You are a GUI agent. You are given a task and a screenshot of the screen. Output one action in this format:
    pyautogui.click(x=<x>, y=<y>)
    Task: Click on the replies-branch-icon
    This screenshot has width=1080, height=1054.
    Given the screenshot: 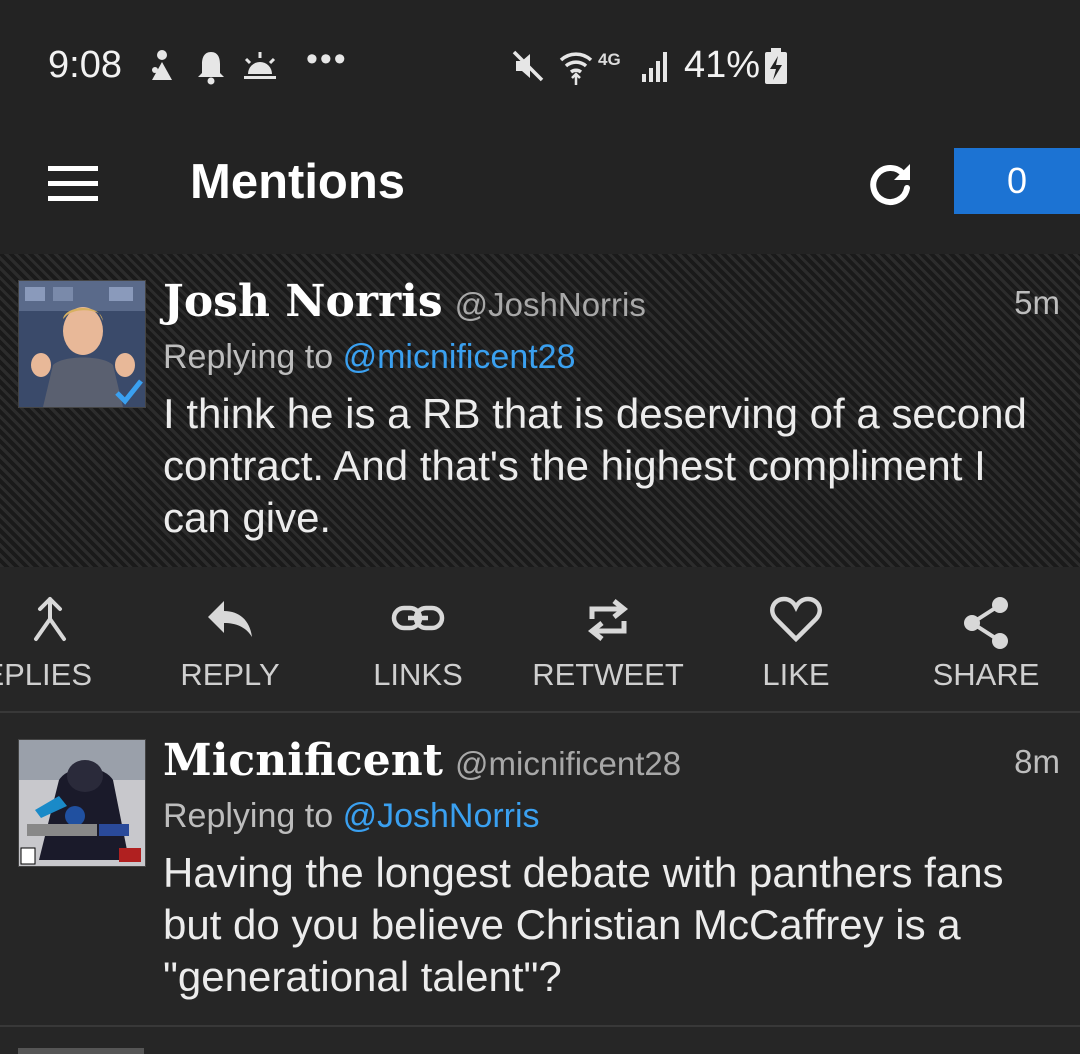 What is the action you would take?
    pyautogui.click(x=50, y=619)
    